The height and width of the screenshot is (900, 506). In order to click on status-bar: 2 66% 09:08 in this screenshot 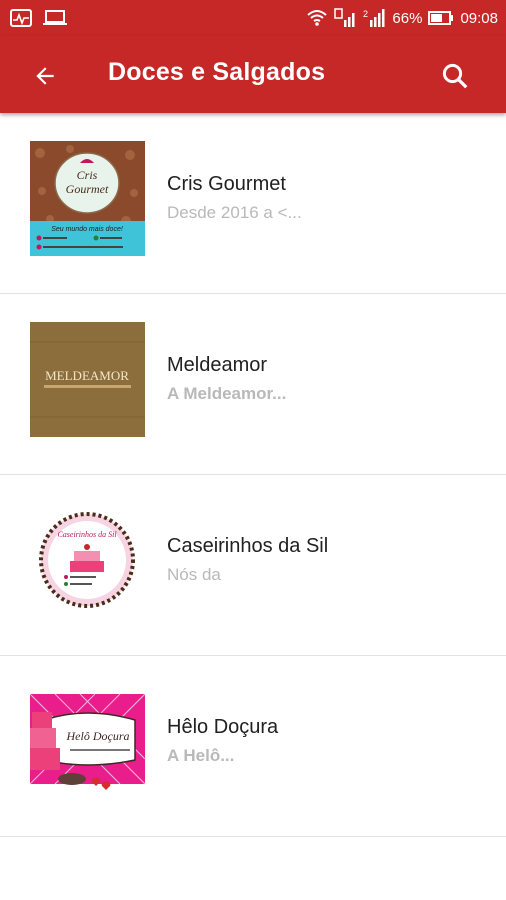, I will do `click(253, 18)`.